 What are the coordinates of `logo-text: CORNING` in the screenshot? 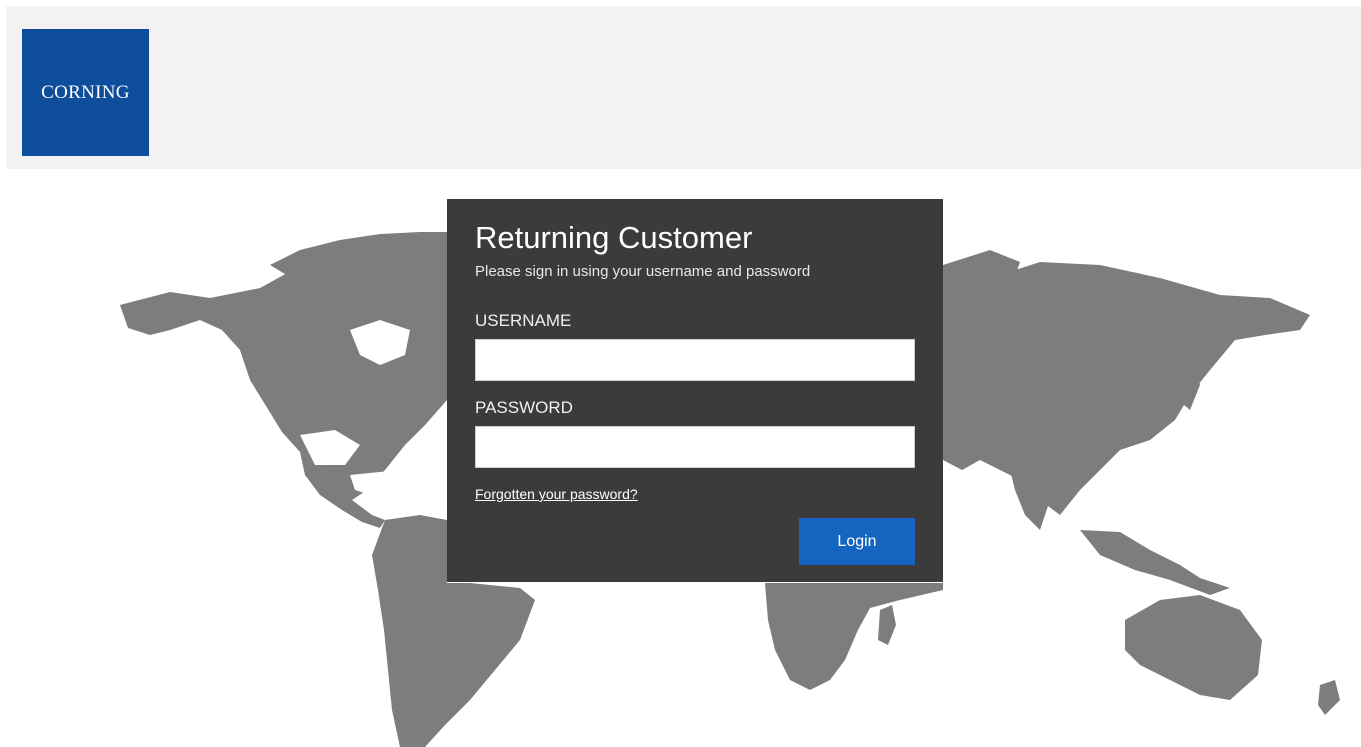 It's located at (85, 92).